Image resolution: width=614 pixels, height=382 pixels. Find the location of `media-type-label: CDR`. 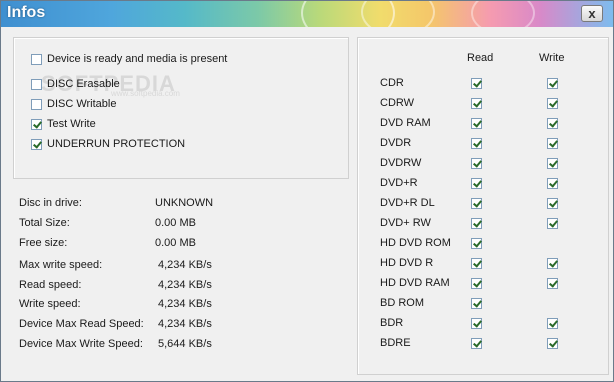

media-type-label: CDR is located at coordinates (392, 83).